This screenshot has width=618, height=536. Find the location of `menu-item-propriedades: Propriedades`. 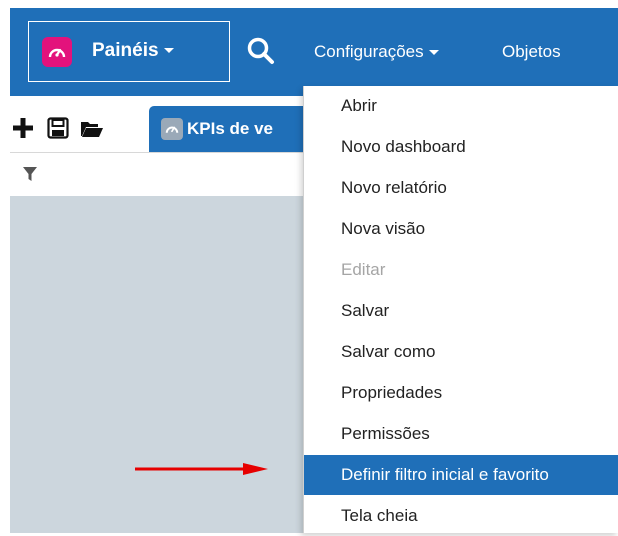

menu-item-propriedades: Propriedades is located at coordinates (461, 393).